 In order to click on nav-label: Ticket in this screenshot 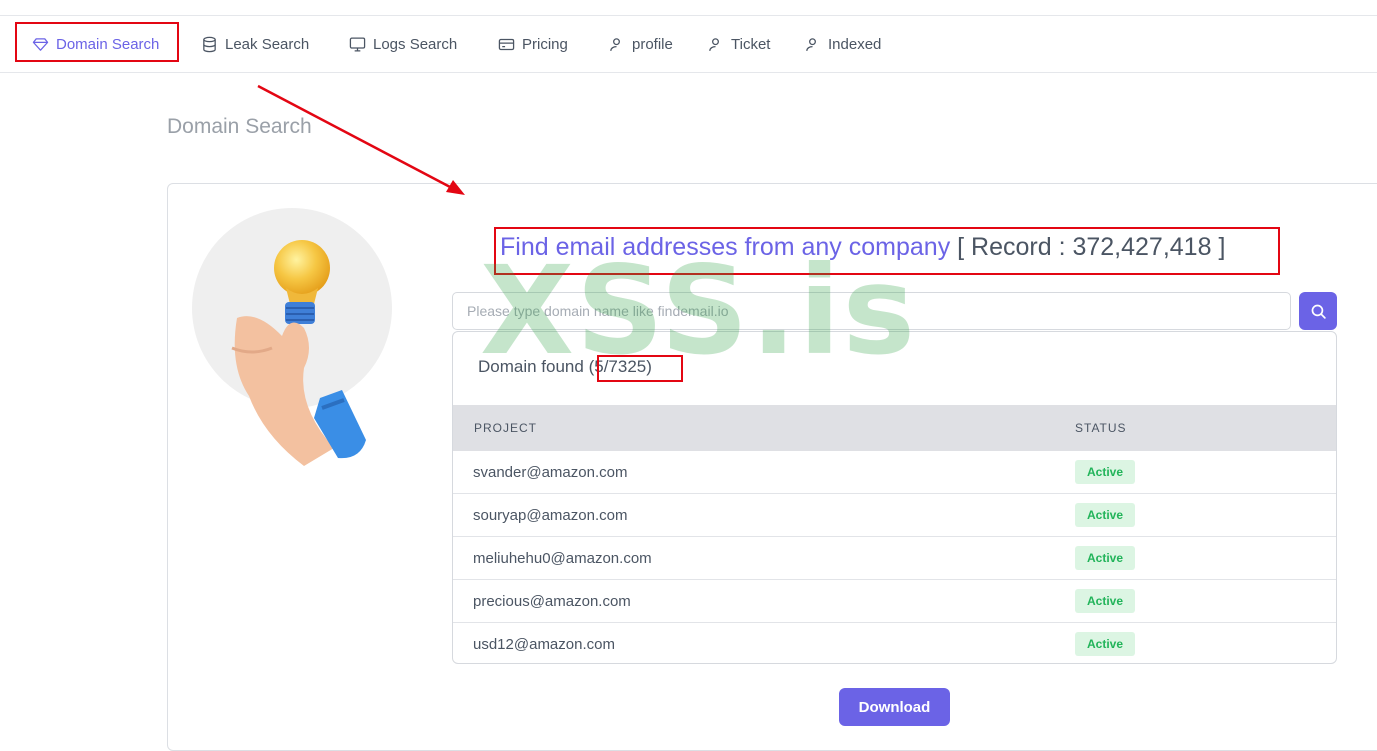, I will do `click(751, 44)`.